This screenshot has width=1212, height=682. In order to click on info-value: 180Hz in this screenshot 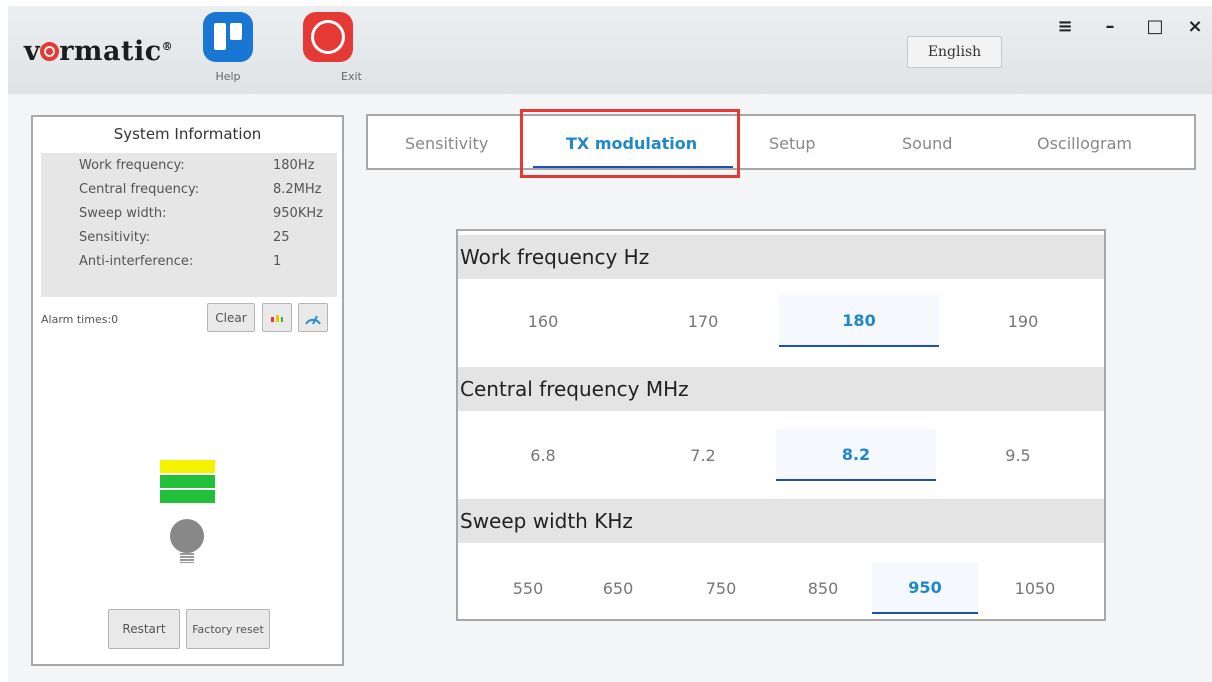, I will do `click(294, 165)`.